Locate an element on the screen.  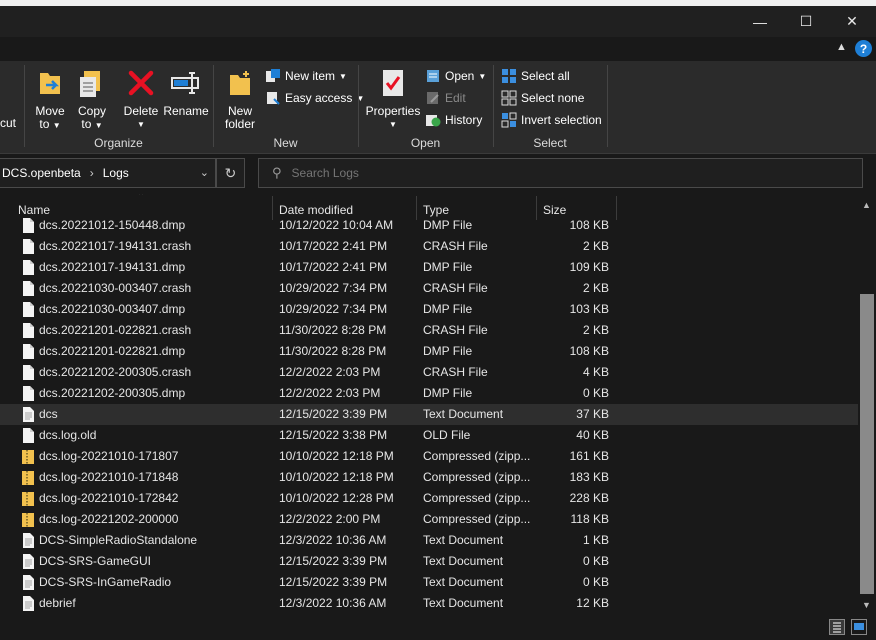
properties-button: Properties ▼ is located at coordinates (393, 99).